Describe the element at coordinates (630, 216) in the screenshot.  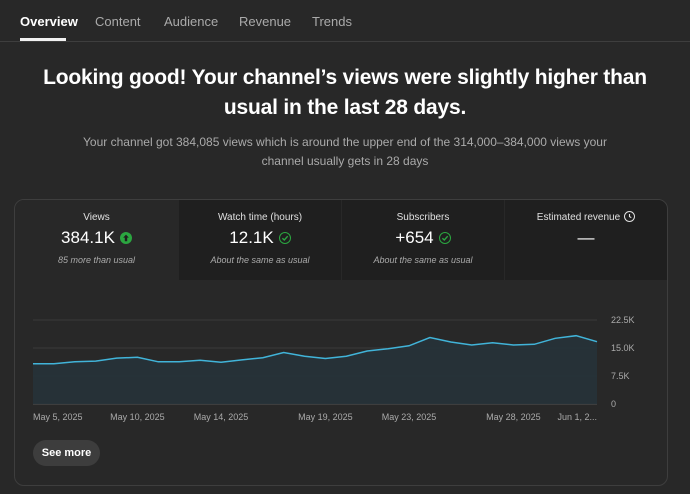
I see `clock-icon` at that location.